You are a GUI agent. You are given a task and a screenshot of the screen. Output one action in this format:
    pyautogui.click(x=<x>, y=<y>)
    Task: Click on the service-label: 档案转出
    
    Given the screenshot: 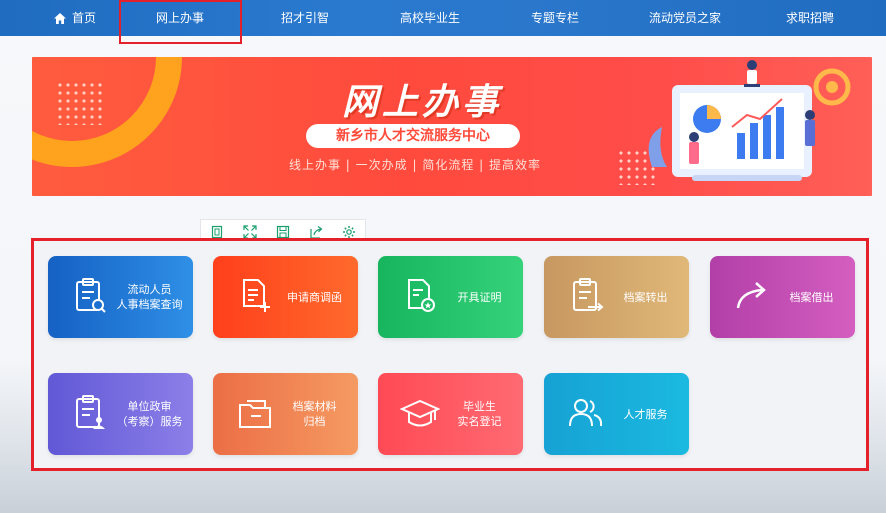 What is the action you would take?
    pyautogui.click(x=645, y=297)
    